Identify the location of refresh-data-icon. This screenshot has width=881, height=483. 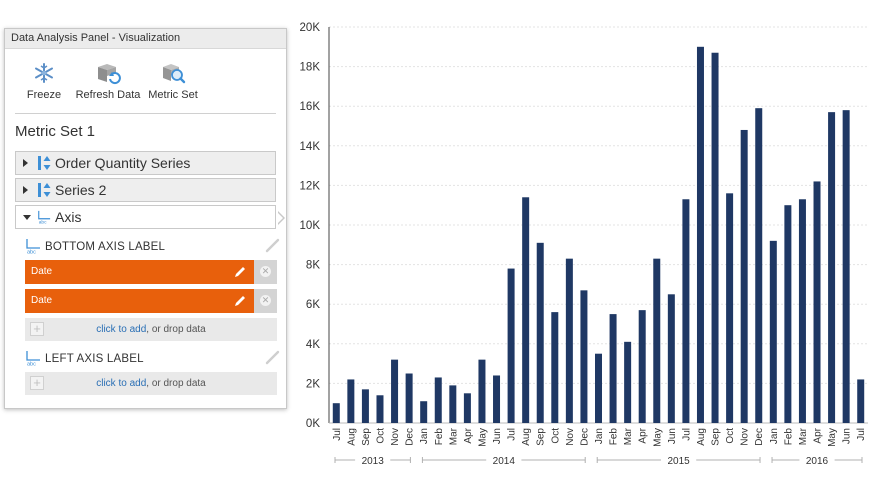
(109, 74).